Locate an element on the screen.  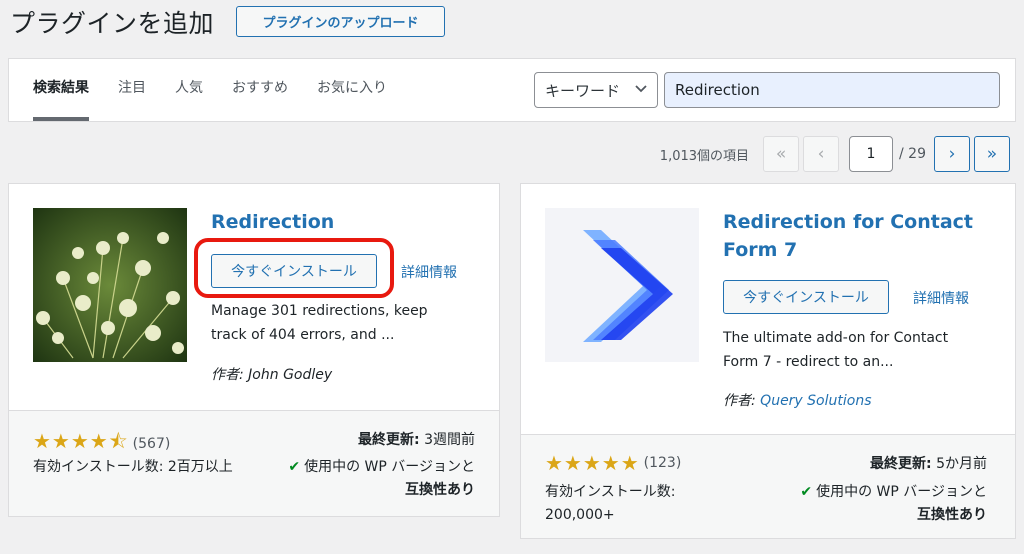
install-now-button: 今すぐインストール is located at coordinates (806, 297).